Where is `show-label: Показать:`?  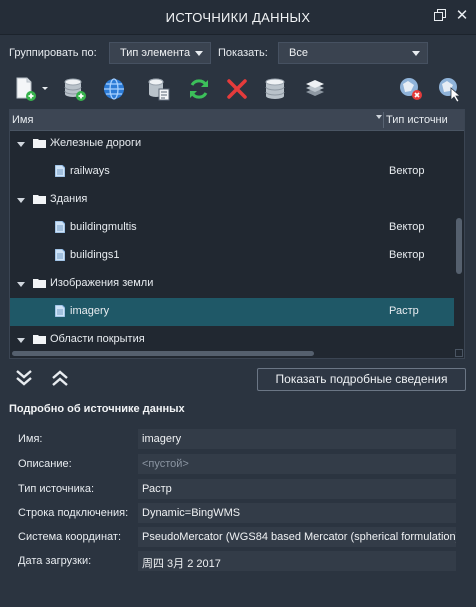
show-label: Показать: is located at coordinates (243, 53).